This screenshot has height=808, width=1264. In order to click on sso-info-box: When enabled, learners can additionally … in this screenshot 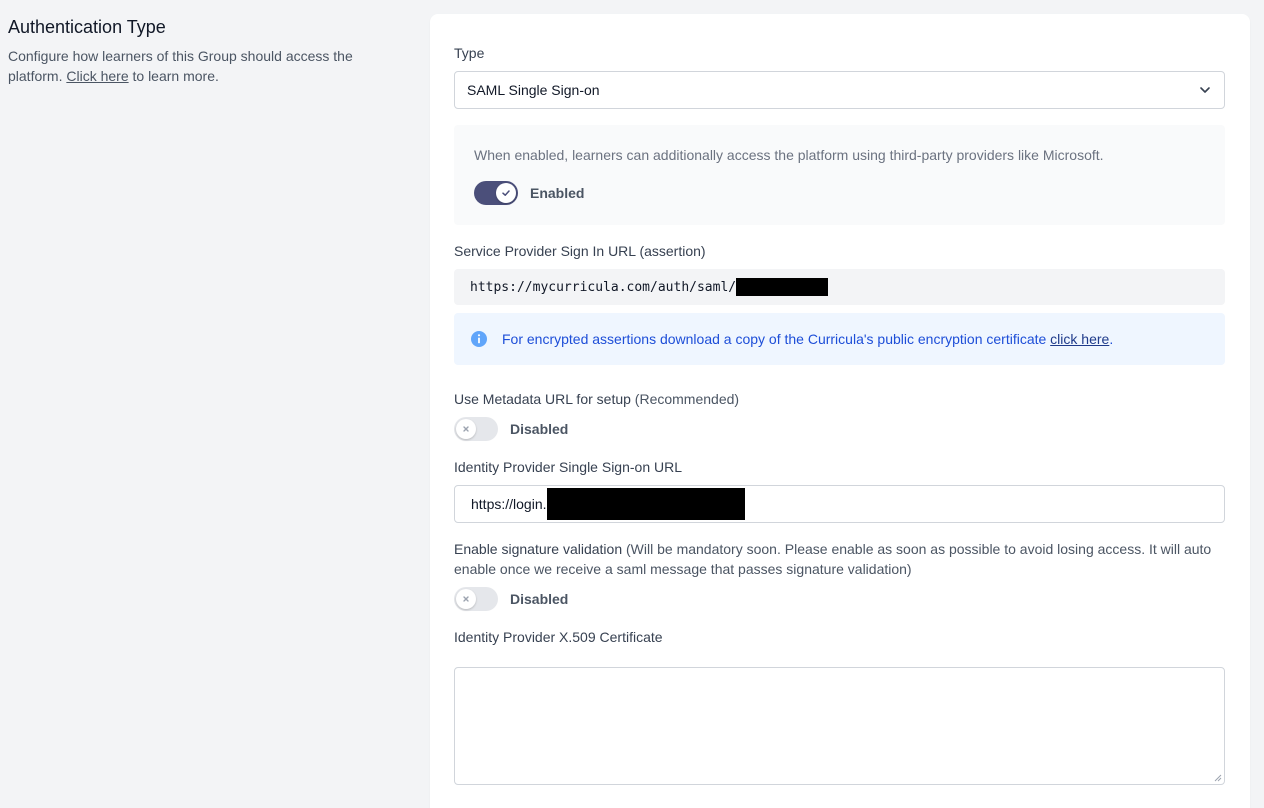, I will do `click(839, 175)`.